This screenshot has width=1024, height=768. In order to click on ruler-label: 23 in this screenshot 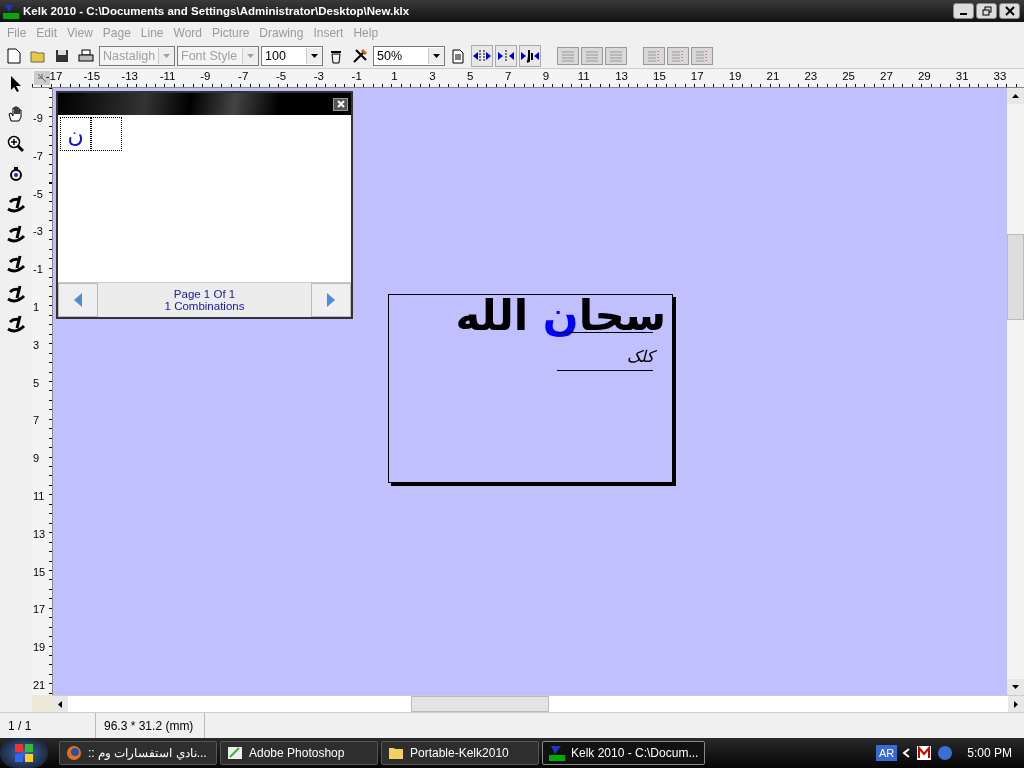, I will do `click(811, 76)`.